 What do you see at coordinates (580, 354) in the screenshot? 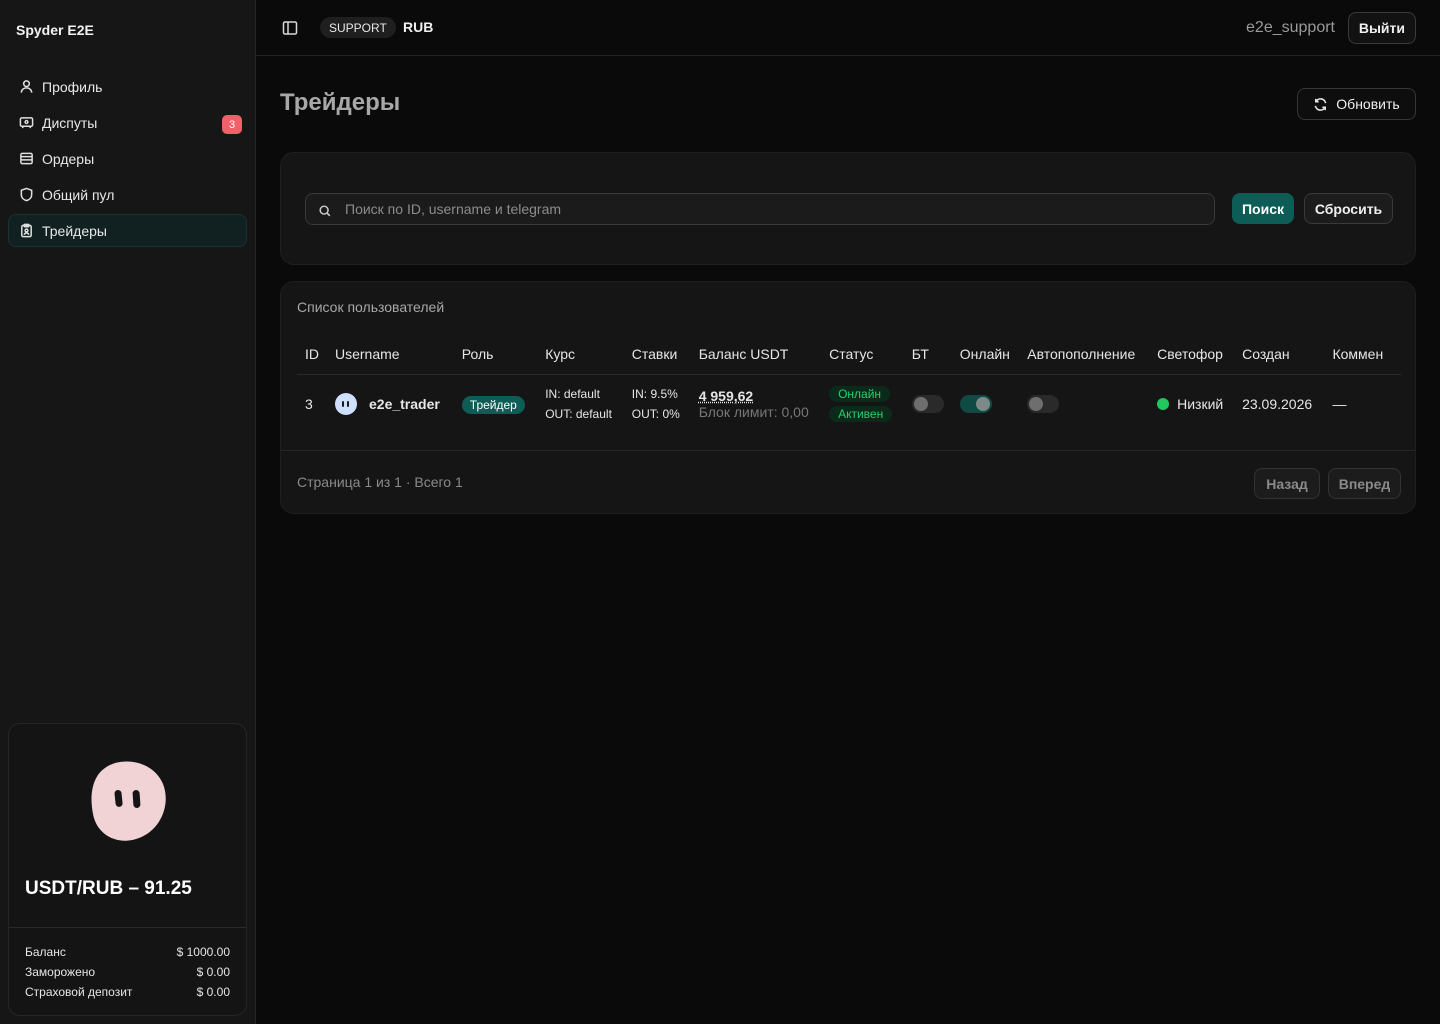
I see `col-rate: Курс` at bounding box center [580, 354].